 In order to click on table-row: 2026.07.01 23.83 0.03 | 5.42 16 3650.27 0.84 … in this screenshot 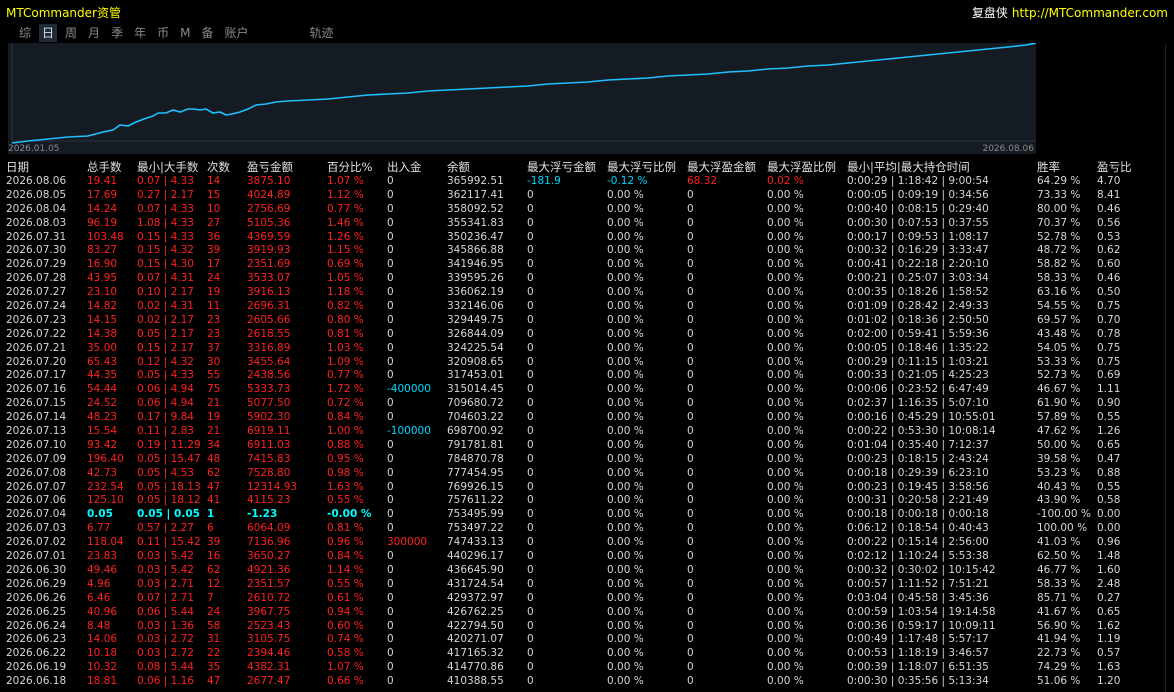, I will do `click(580, 557)`.